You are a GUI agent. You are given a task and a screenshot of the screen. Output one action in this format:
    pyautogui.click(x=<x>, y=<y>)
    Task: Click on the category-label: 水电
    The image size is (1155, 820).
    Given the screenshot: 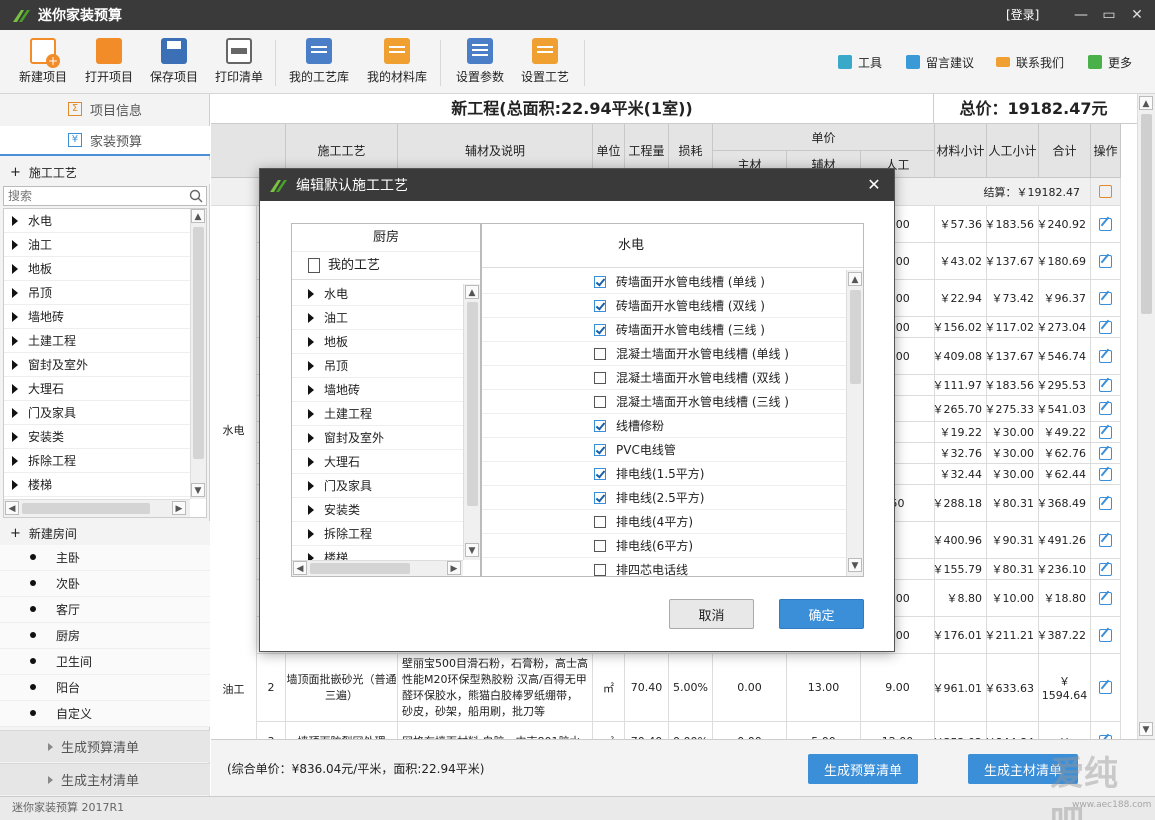 What is the action you would take?
    pyautogui.click(x=336, y=294)
    